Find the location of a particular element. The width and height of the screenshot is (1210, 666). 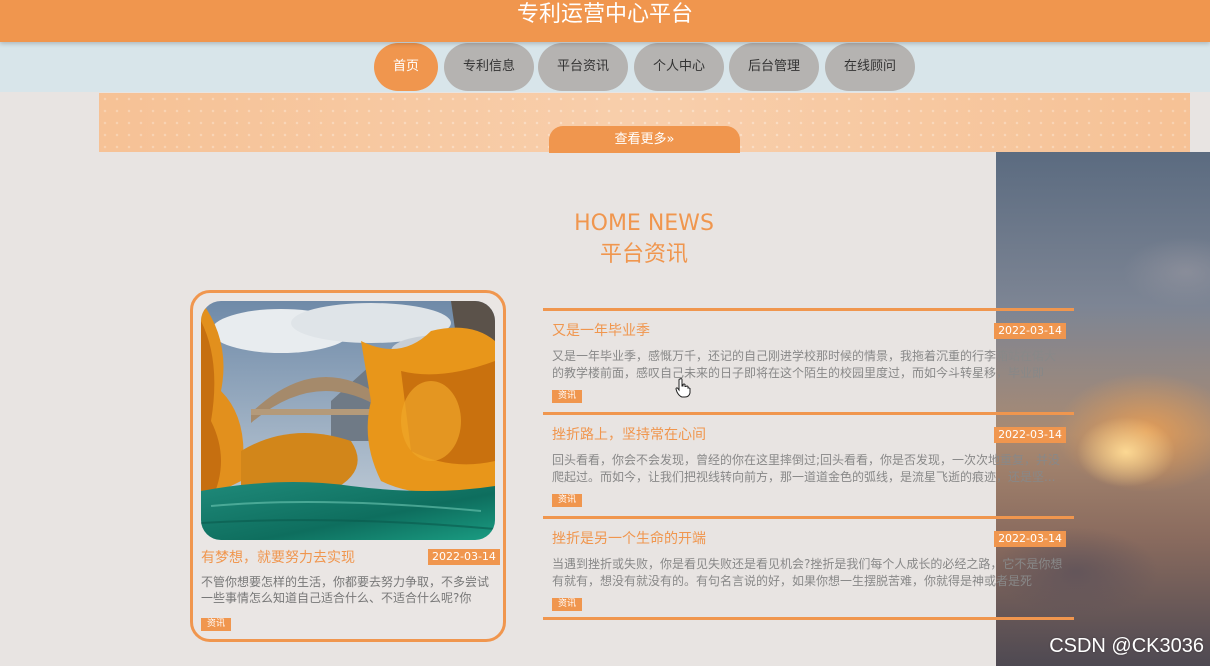

view-more-button: 查看更多» is located at coordinates (644, 139).